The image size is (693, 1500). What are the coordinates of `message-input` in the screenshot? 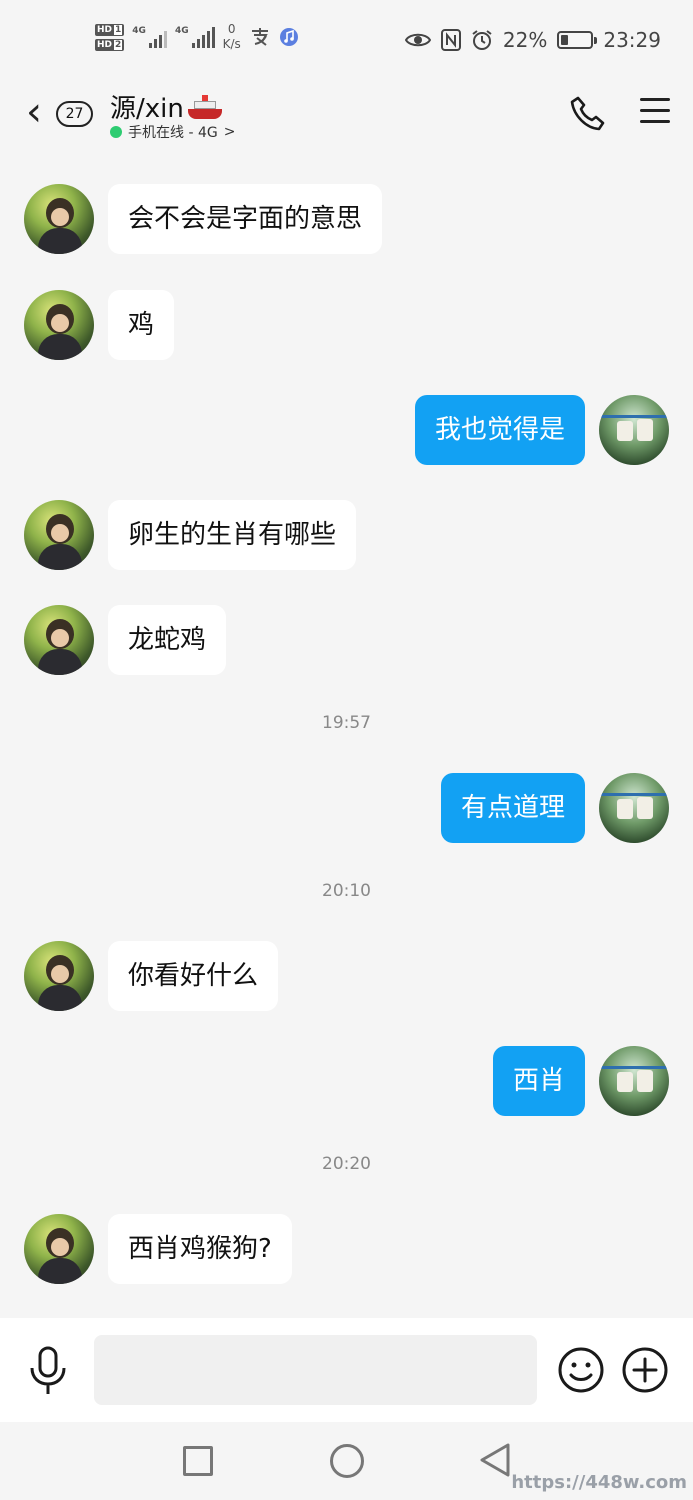 It's located at (315, 1370).